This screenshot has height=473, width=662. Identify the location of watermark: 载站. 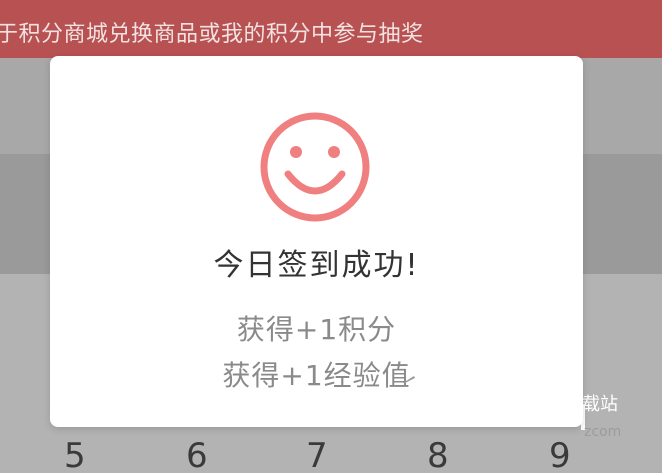
(600, 404).